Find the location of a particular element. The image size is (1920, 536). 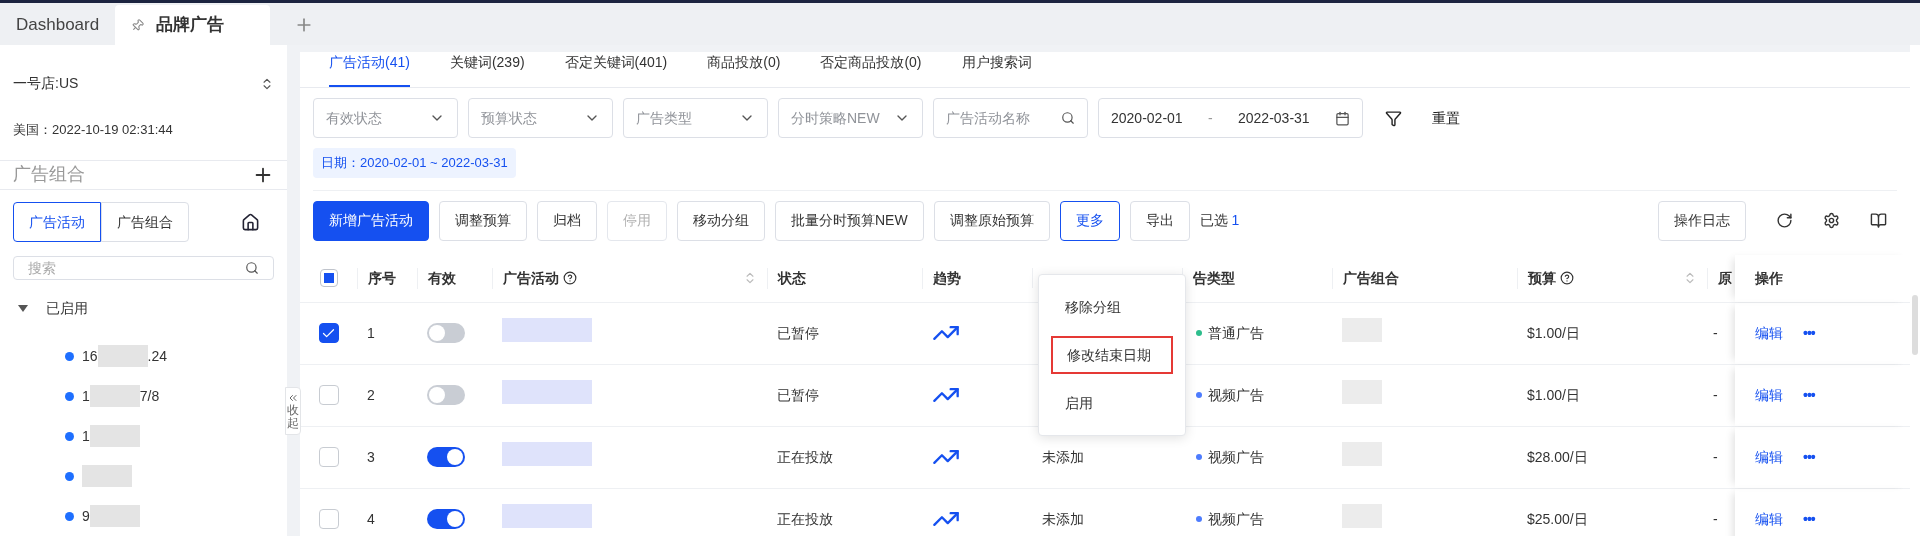

row-checkbox is located at coordinates (328, 333).